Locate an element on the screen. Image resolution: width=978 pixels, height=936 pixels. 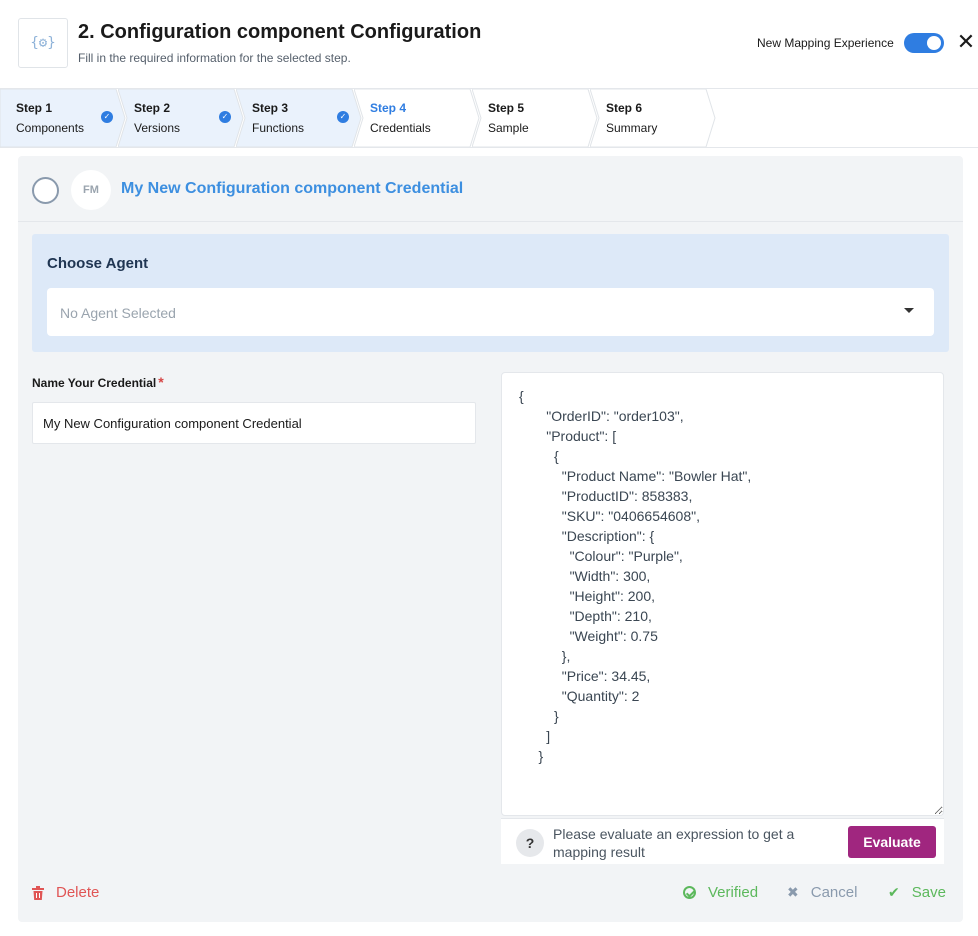
step-number: Step 5 is located at coordinates (506, 108).